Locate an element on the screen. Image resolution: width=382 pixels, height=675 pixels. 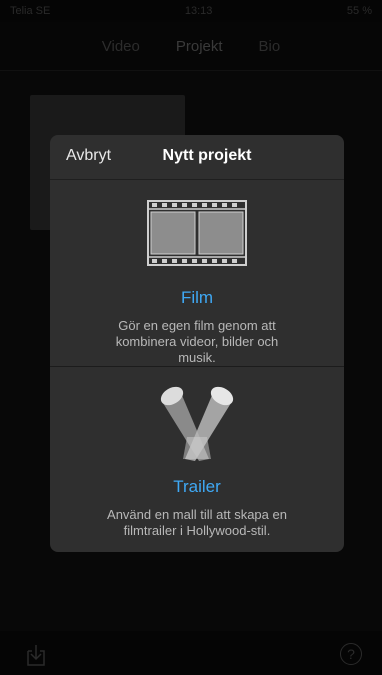
tab-projekt: Projekt is located at coordinates (199, 46).